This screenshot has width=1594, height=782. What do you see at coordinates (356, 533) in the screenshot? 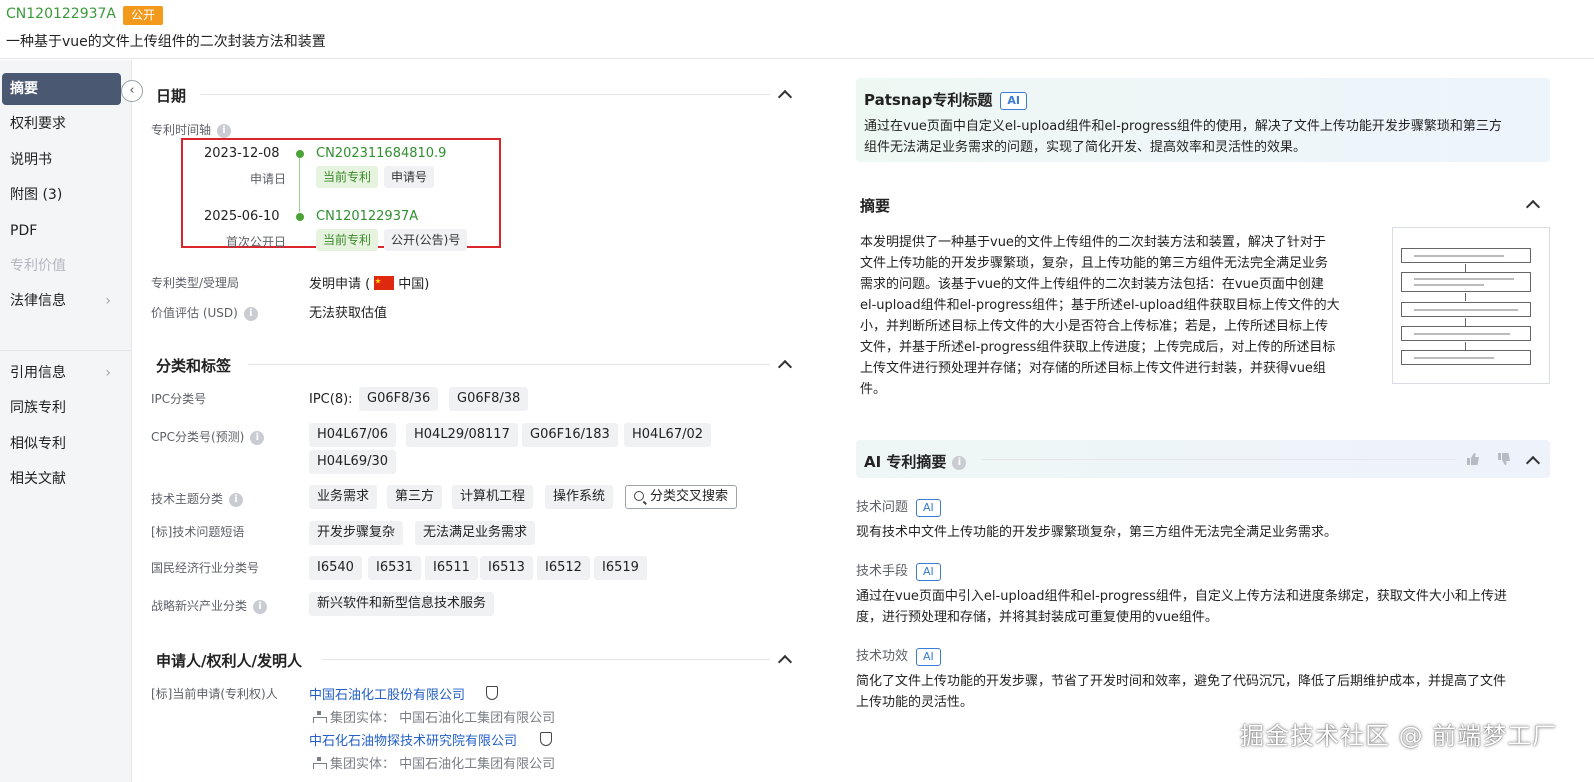
I see `problem-tag: 开发步骤复杂` at bounding box center [356, 533].